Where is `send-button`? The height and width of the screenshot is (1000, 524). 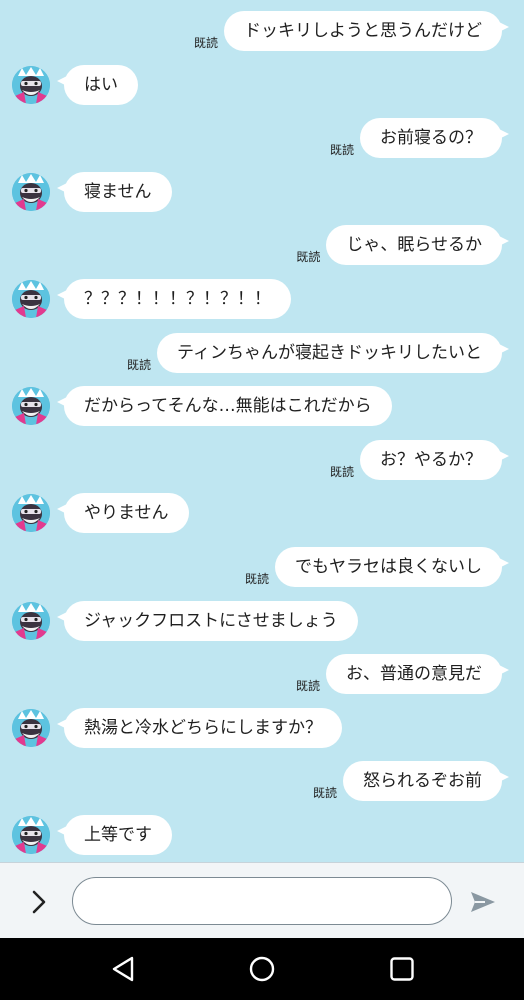 send-button is located at coordinates (483, 902).